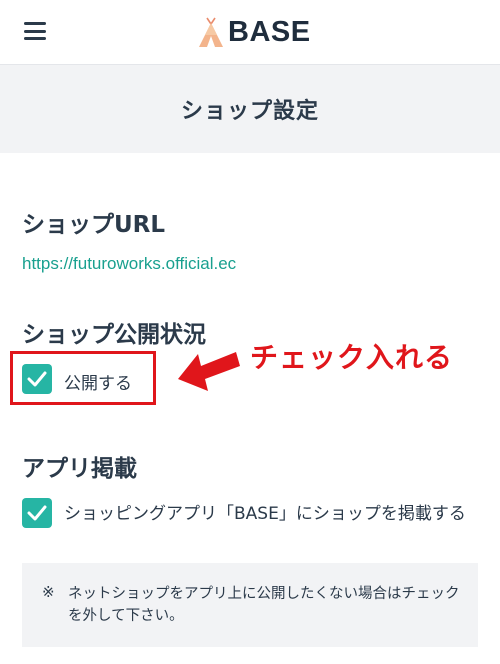 The width and height of the screenshot is (500, 664). Describe the element at coordinates (274, 514) in the screenshot. I see `app-listing-checkbox-label: ショッピングアプリ「BASE」にショップを掲載する` at that location.